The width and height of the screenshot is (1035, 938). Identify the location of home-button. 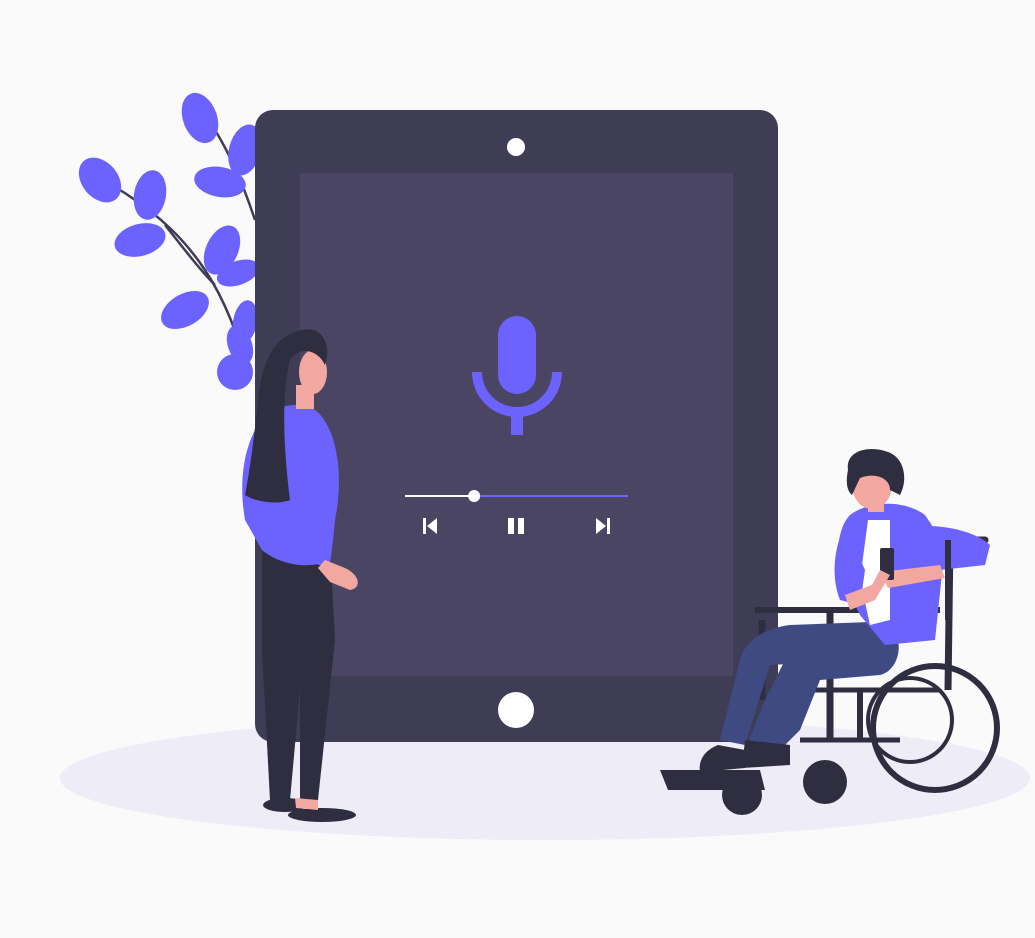
(516, 710).